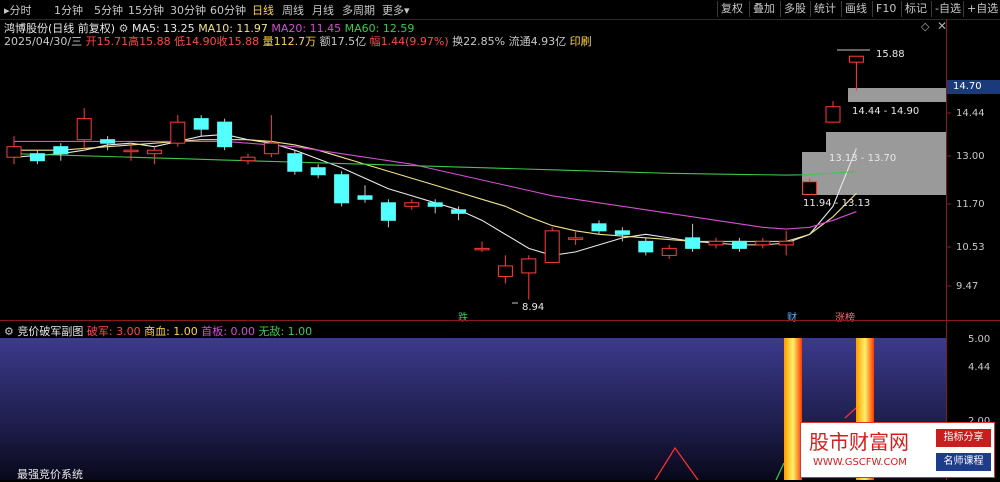 The image size is (1000, 482). I want to click on diamond-icon: ◇, so click(925, 26).